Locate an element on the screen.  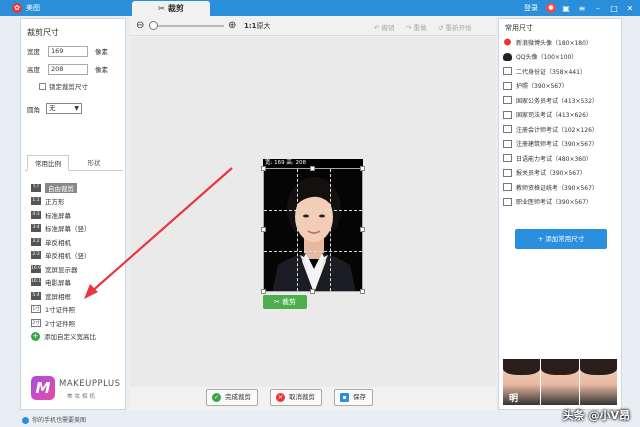
list-item: 注册会计师考试（102×126） is located at coordinates (562, 129).